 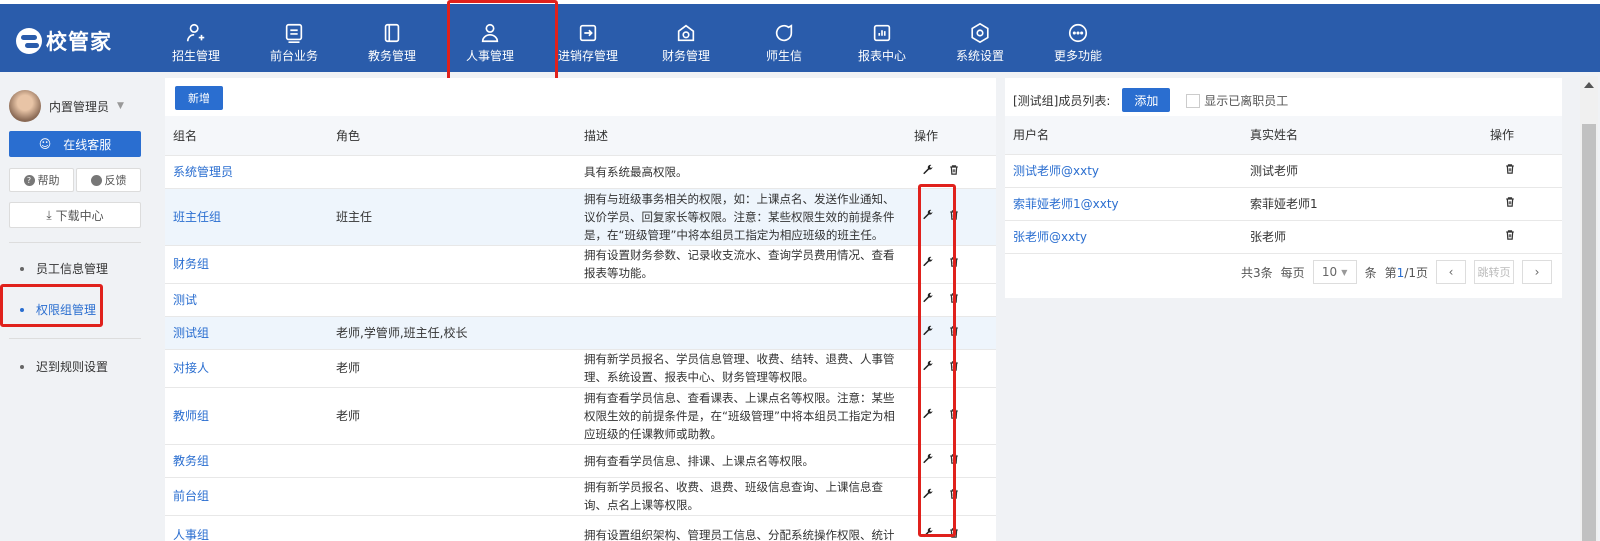 I want to click on scrollbar-thumb, so click(x=1589, y=332).